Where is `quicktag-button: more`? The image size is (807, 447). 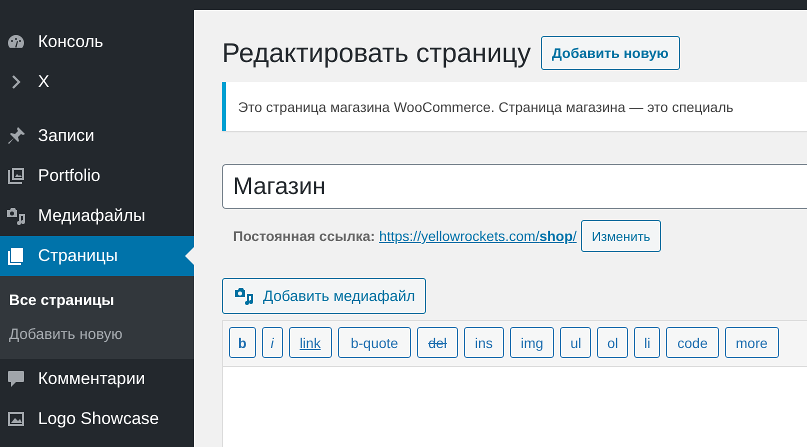 quicktag-button: more is located at coordinates (751, 342).